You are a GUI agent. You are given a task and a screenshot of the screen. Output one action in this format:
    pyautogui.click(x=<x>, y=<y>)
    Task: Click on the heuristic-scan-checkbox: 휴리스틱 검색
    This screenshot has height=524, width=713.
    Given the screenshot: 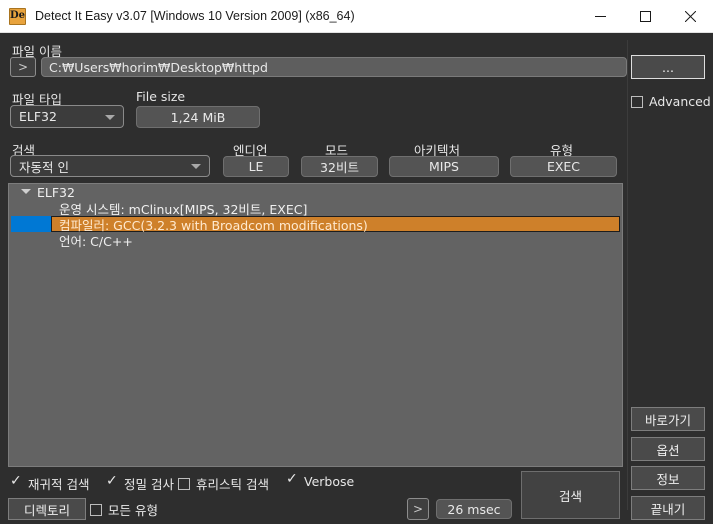 What is the action you would take?
    pyautogui.click(x=223, y=483)
    